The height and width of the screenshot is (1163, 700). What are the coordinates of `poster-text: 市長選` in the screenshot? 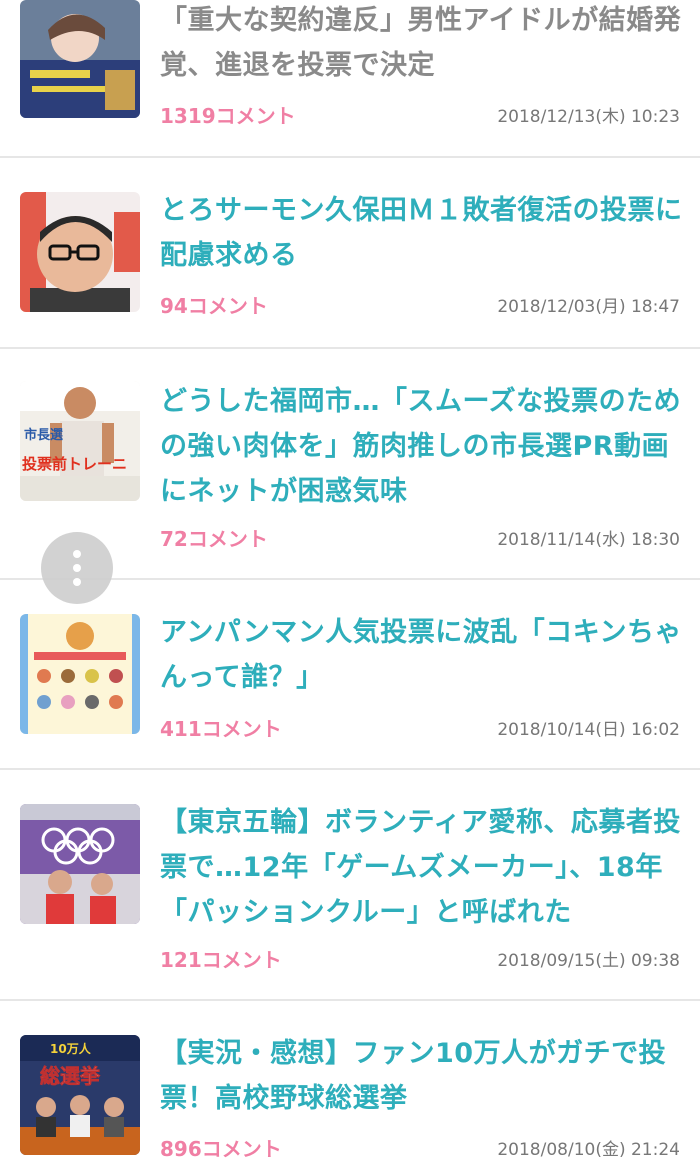 It's located at (43, 435).